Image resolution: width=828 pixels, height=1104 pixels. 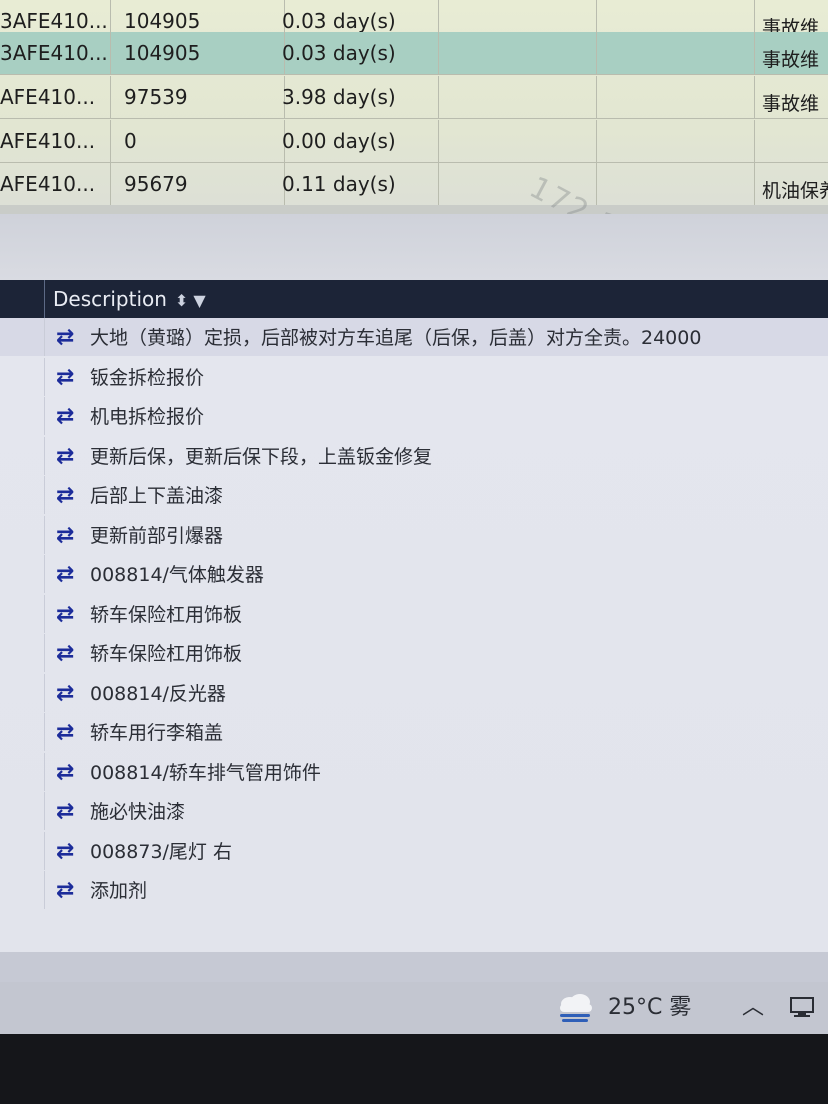 I want to click on description-text: ⇄ 更新前部引爆器, so click(x=441, y=535).